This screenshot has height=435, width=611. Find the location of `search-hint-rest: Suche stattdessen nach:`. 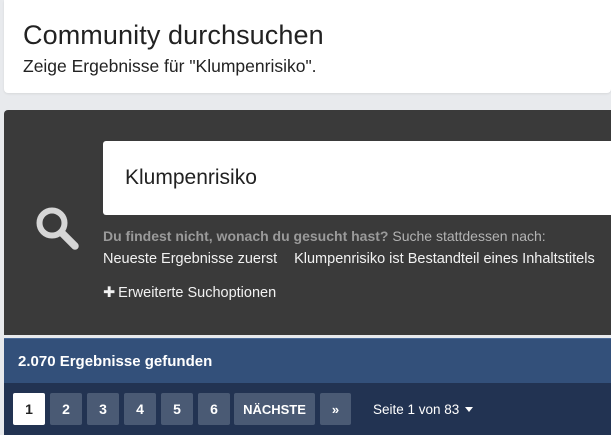

search-hint-rest: Suche stattdessen nach: is located at coordinates (469, 236).